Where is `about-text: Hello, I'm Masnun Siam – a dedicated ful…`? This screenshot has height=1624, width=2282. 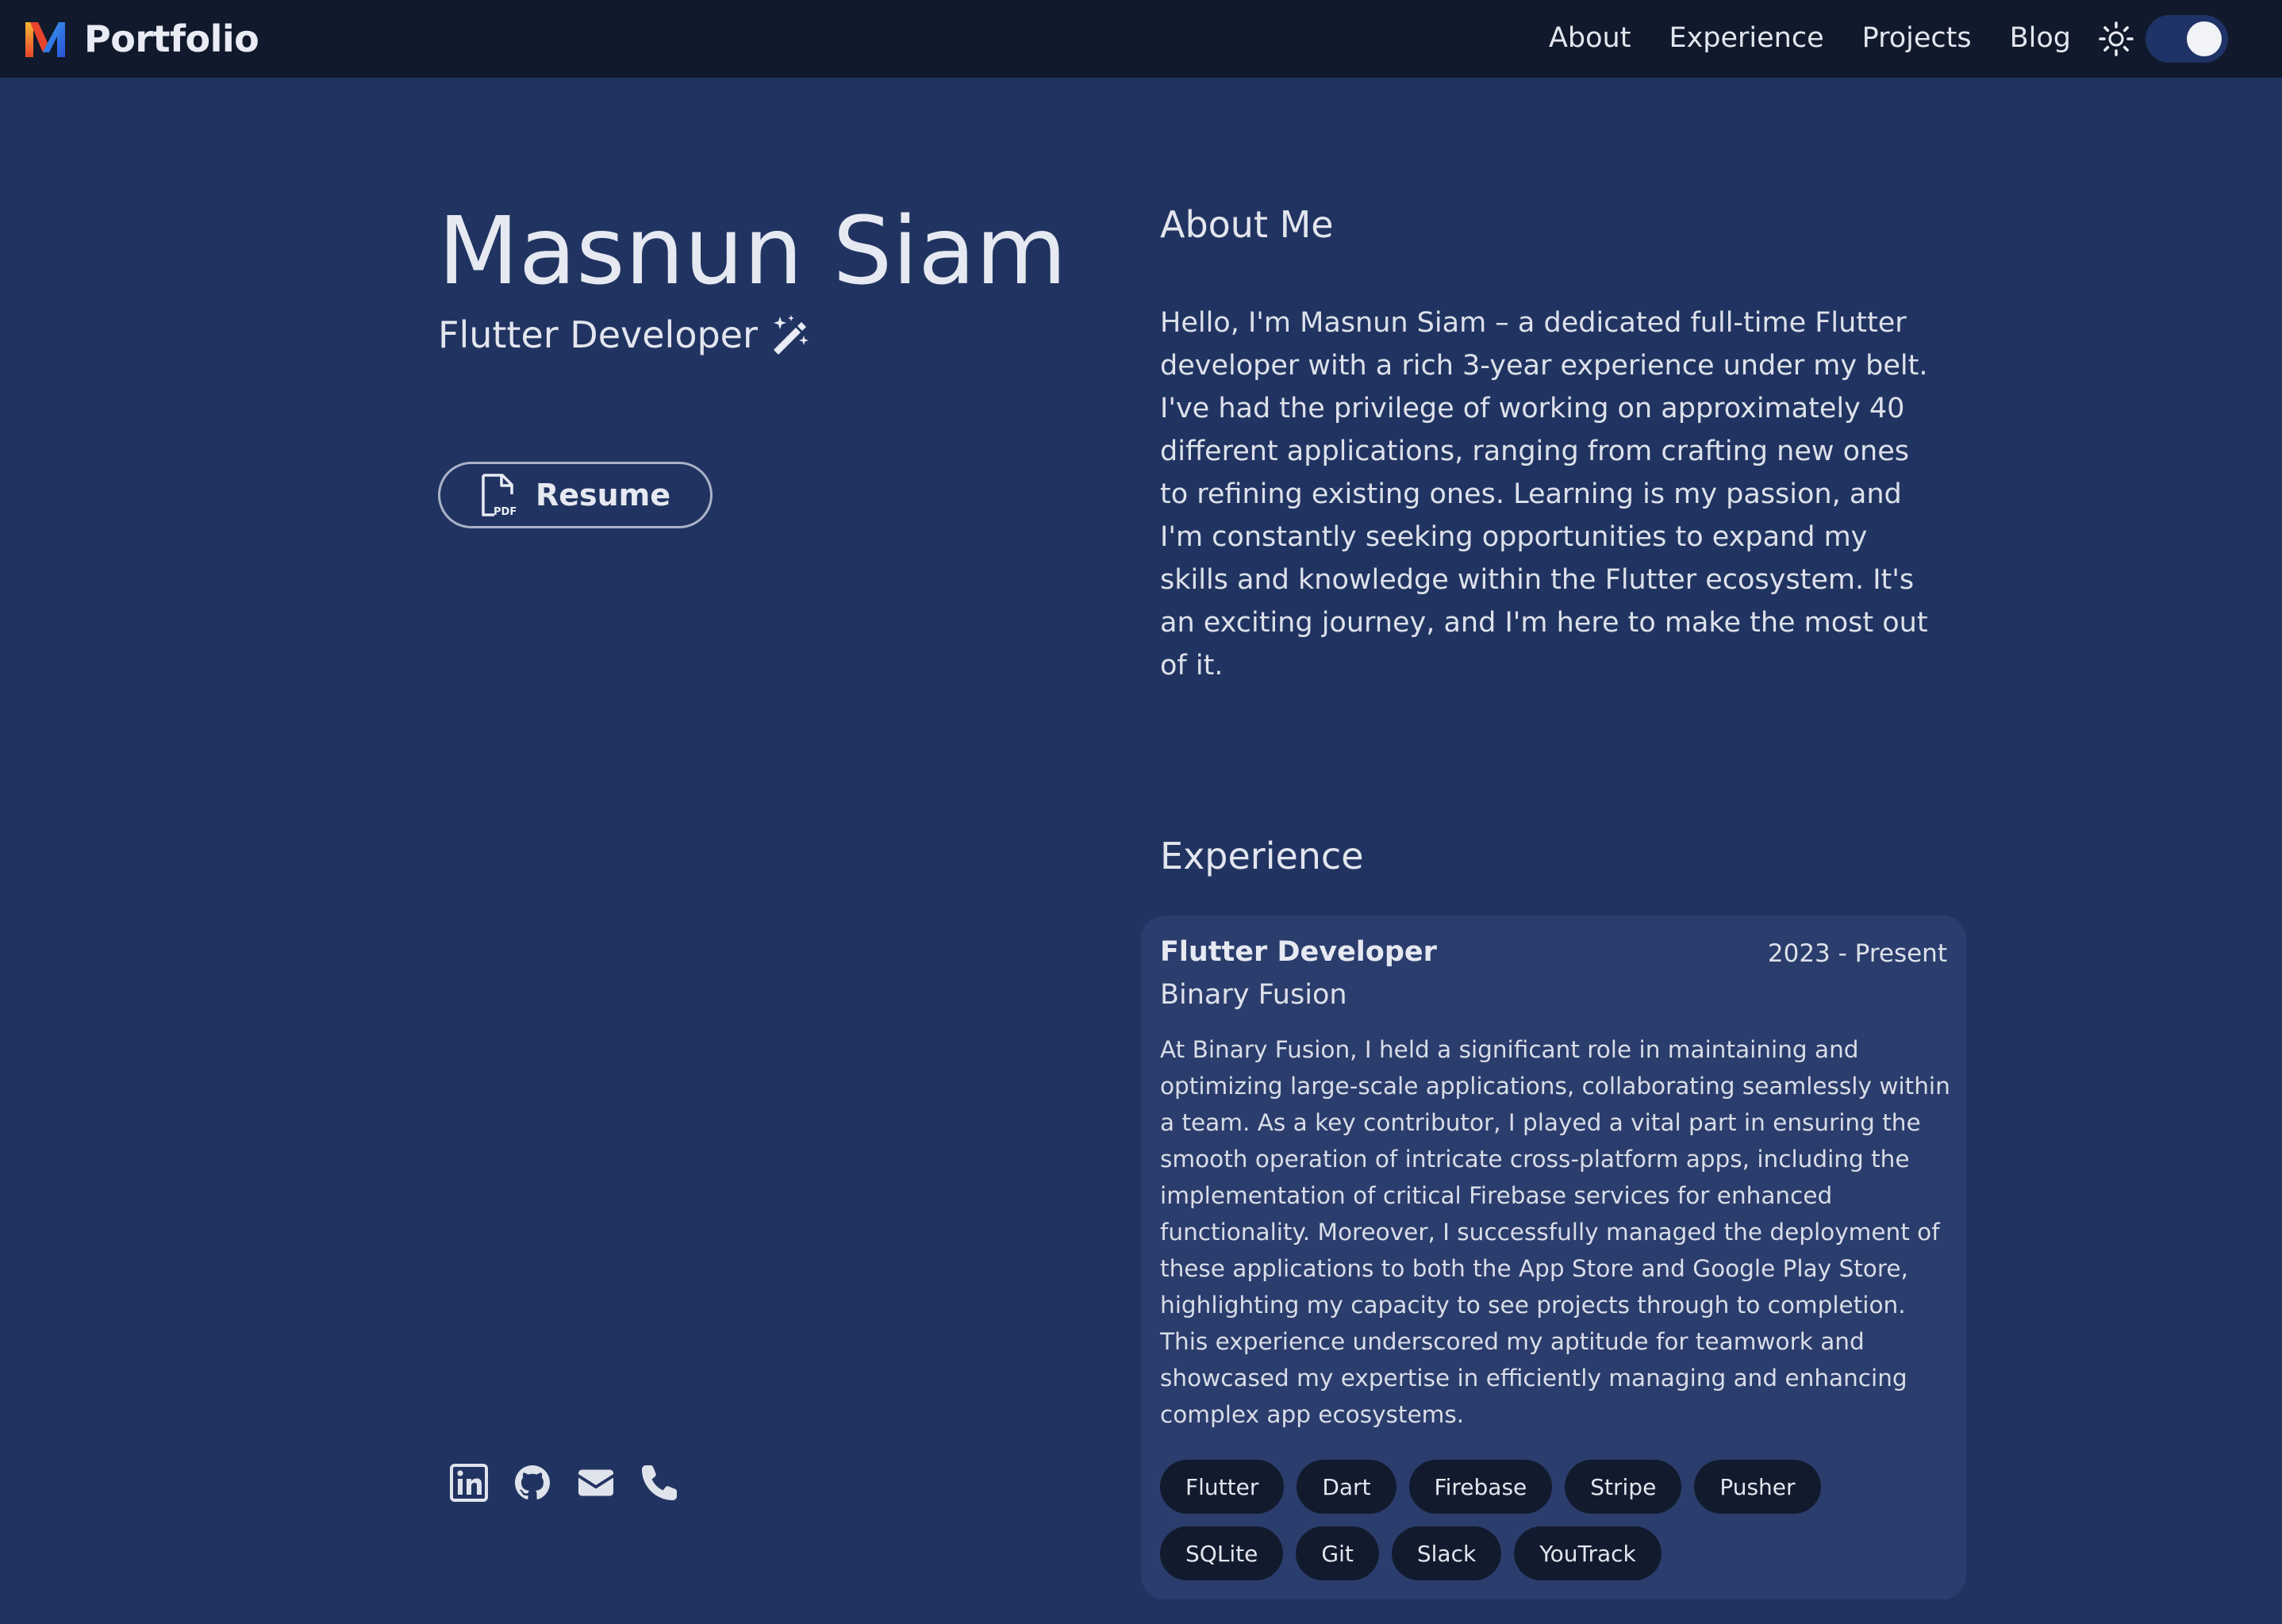 about-text: Hello, I'm Masnun Siam – a dedicated ful… is located at coordinates (1544, 494).